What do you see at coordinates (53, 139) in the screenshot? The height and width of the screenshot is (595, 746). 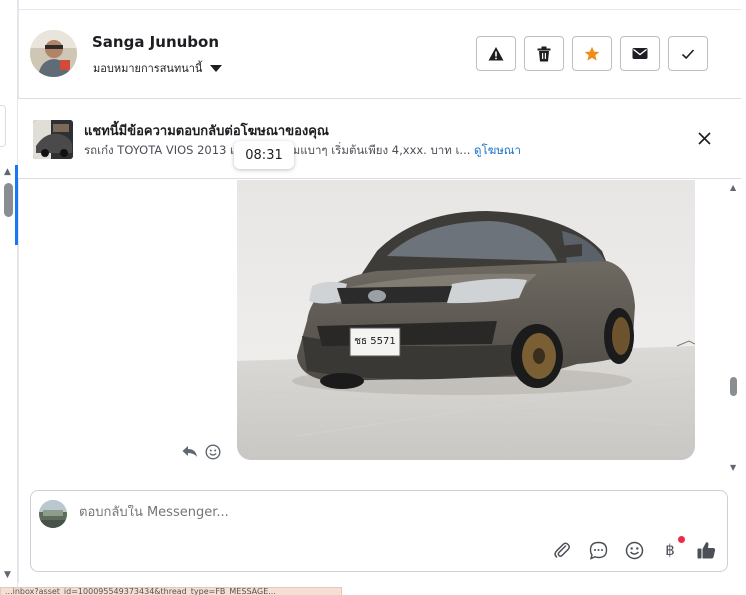 I see `ad-thumbnail` at bounding box center [53, 139].